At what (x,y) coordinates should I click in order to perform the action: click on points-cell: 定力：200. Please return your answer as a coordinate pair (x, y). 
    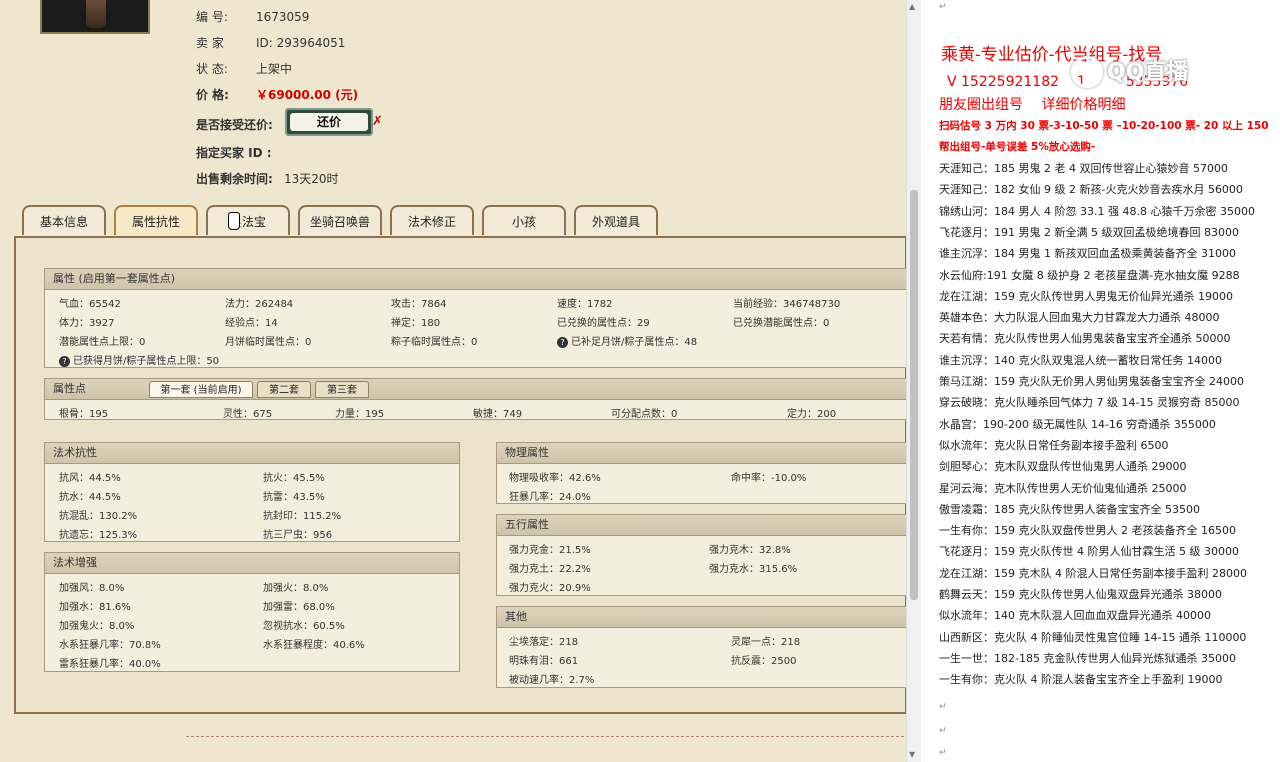
    Looking at the image, I should click on (812, 414).